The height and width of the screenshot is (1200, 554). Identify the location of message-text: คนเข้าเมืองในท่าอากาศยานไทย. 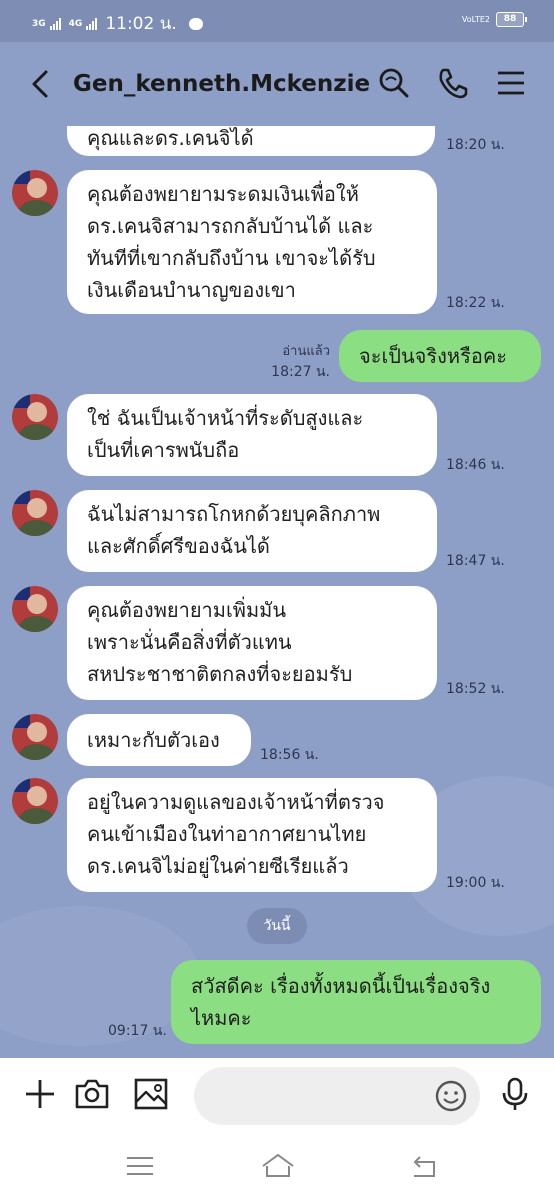
(227, 834).